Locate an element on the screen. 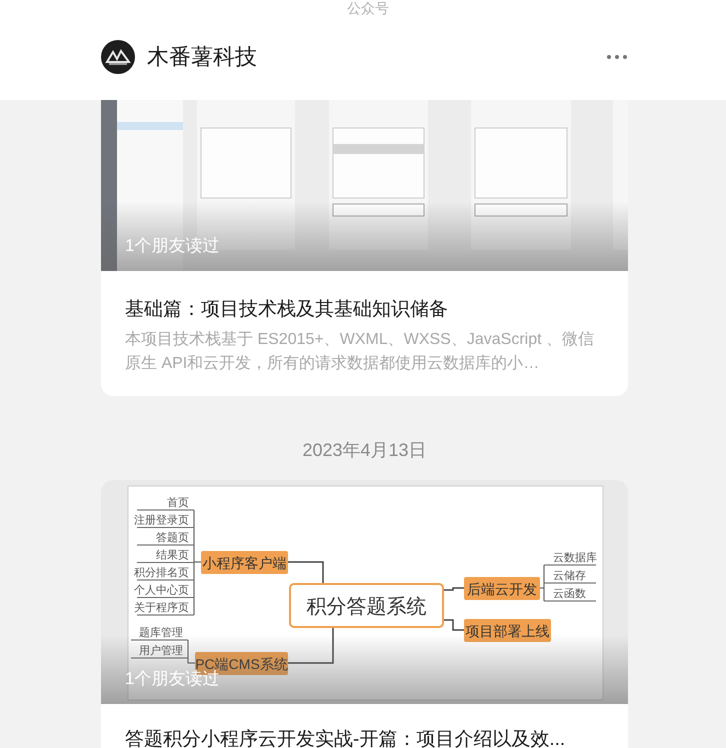  leaf-node: 答题页 is located at coordinates (165, 539).